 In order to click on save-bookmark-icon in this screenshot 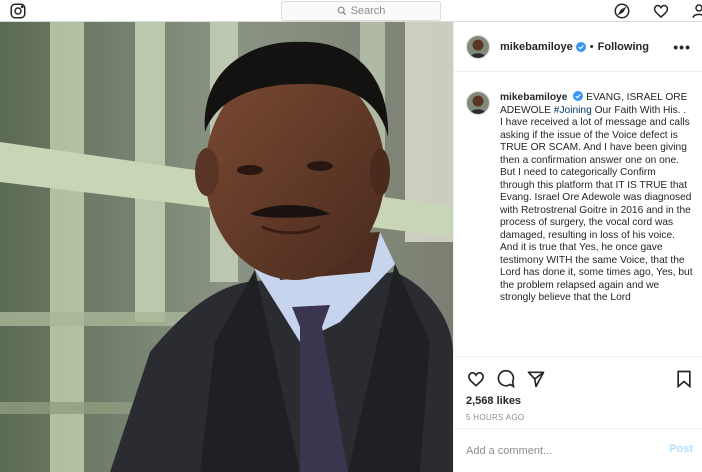, I will do `click(684, 379)`.